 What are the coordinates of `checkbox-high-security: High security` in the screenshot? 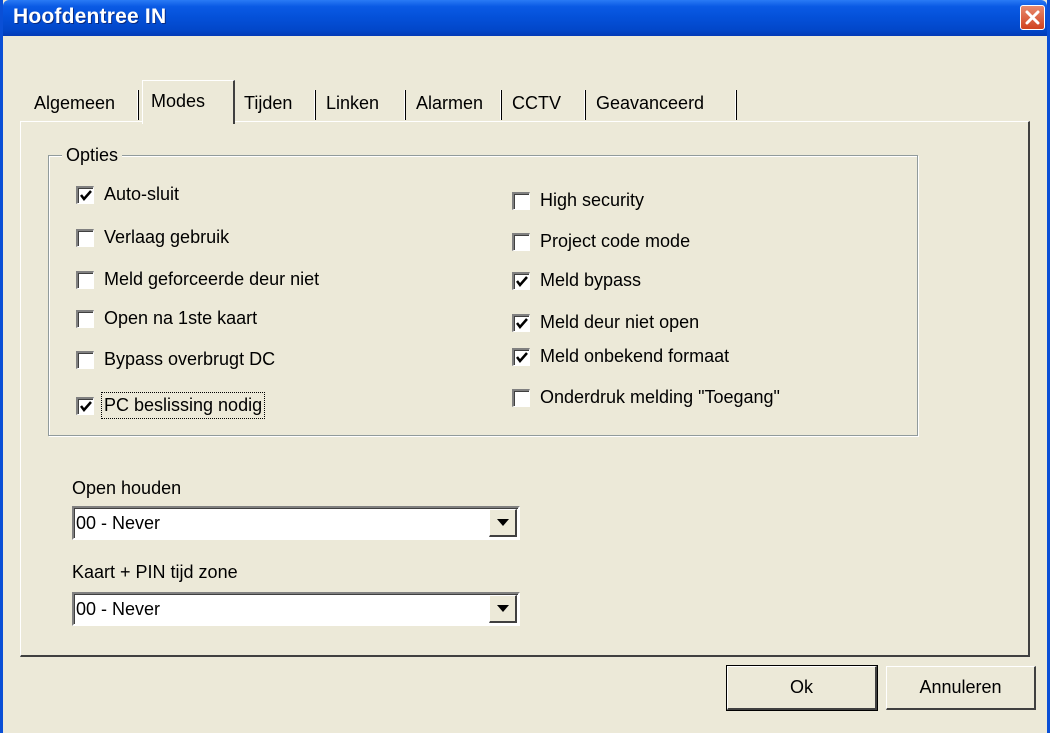 It's located at (578, 200).